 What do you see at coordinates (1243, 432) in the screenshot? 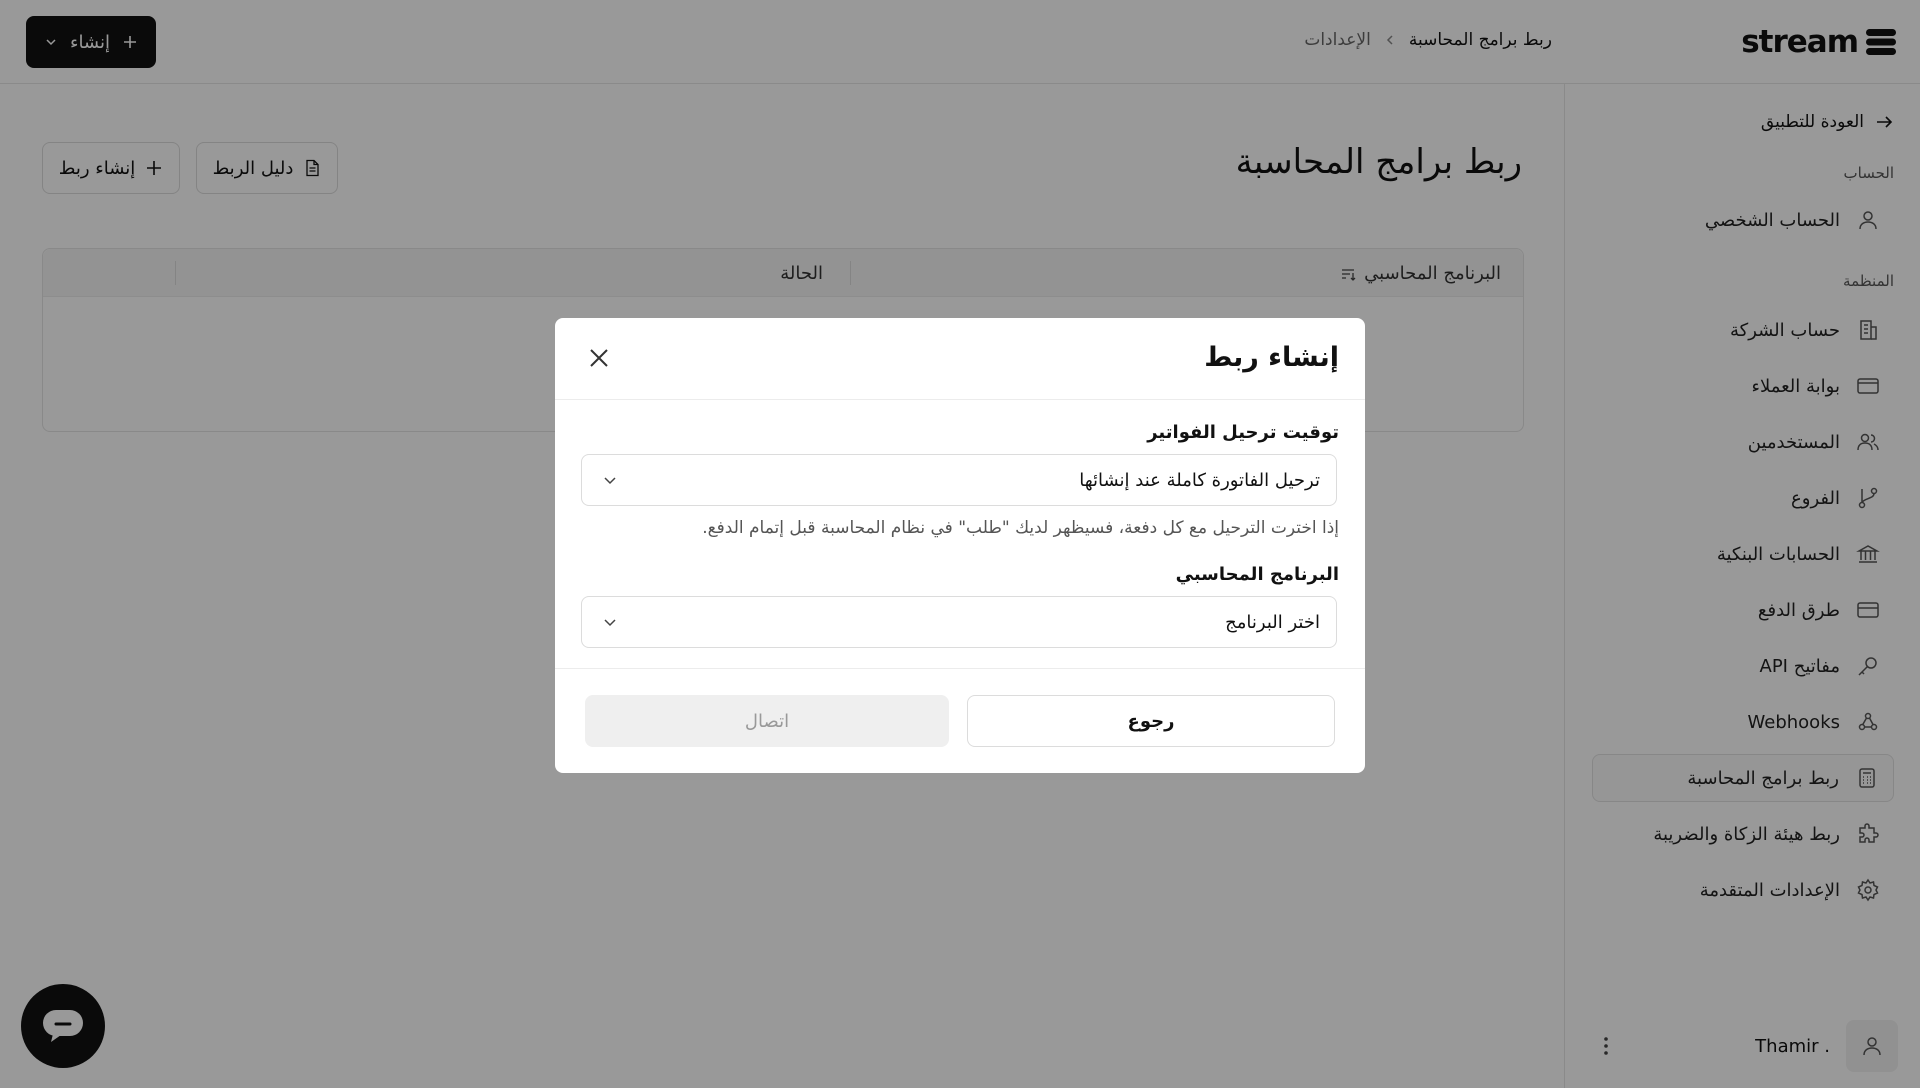
I see `invoice-timing-label: توقيت ترحيل الفواتير` at bounding box center [1243, 432].